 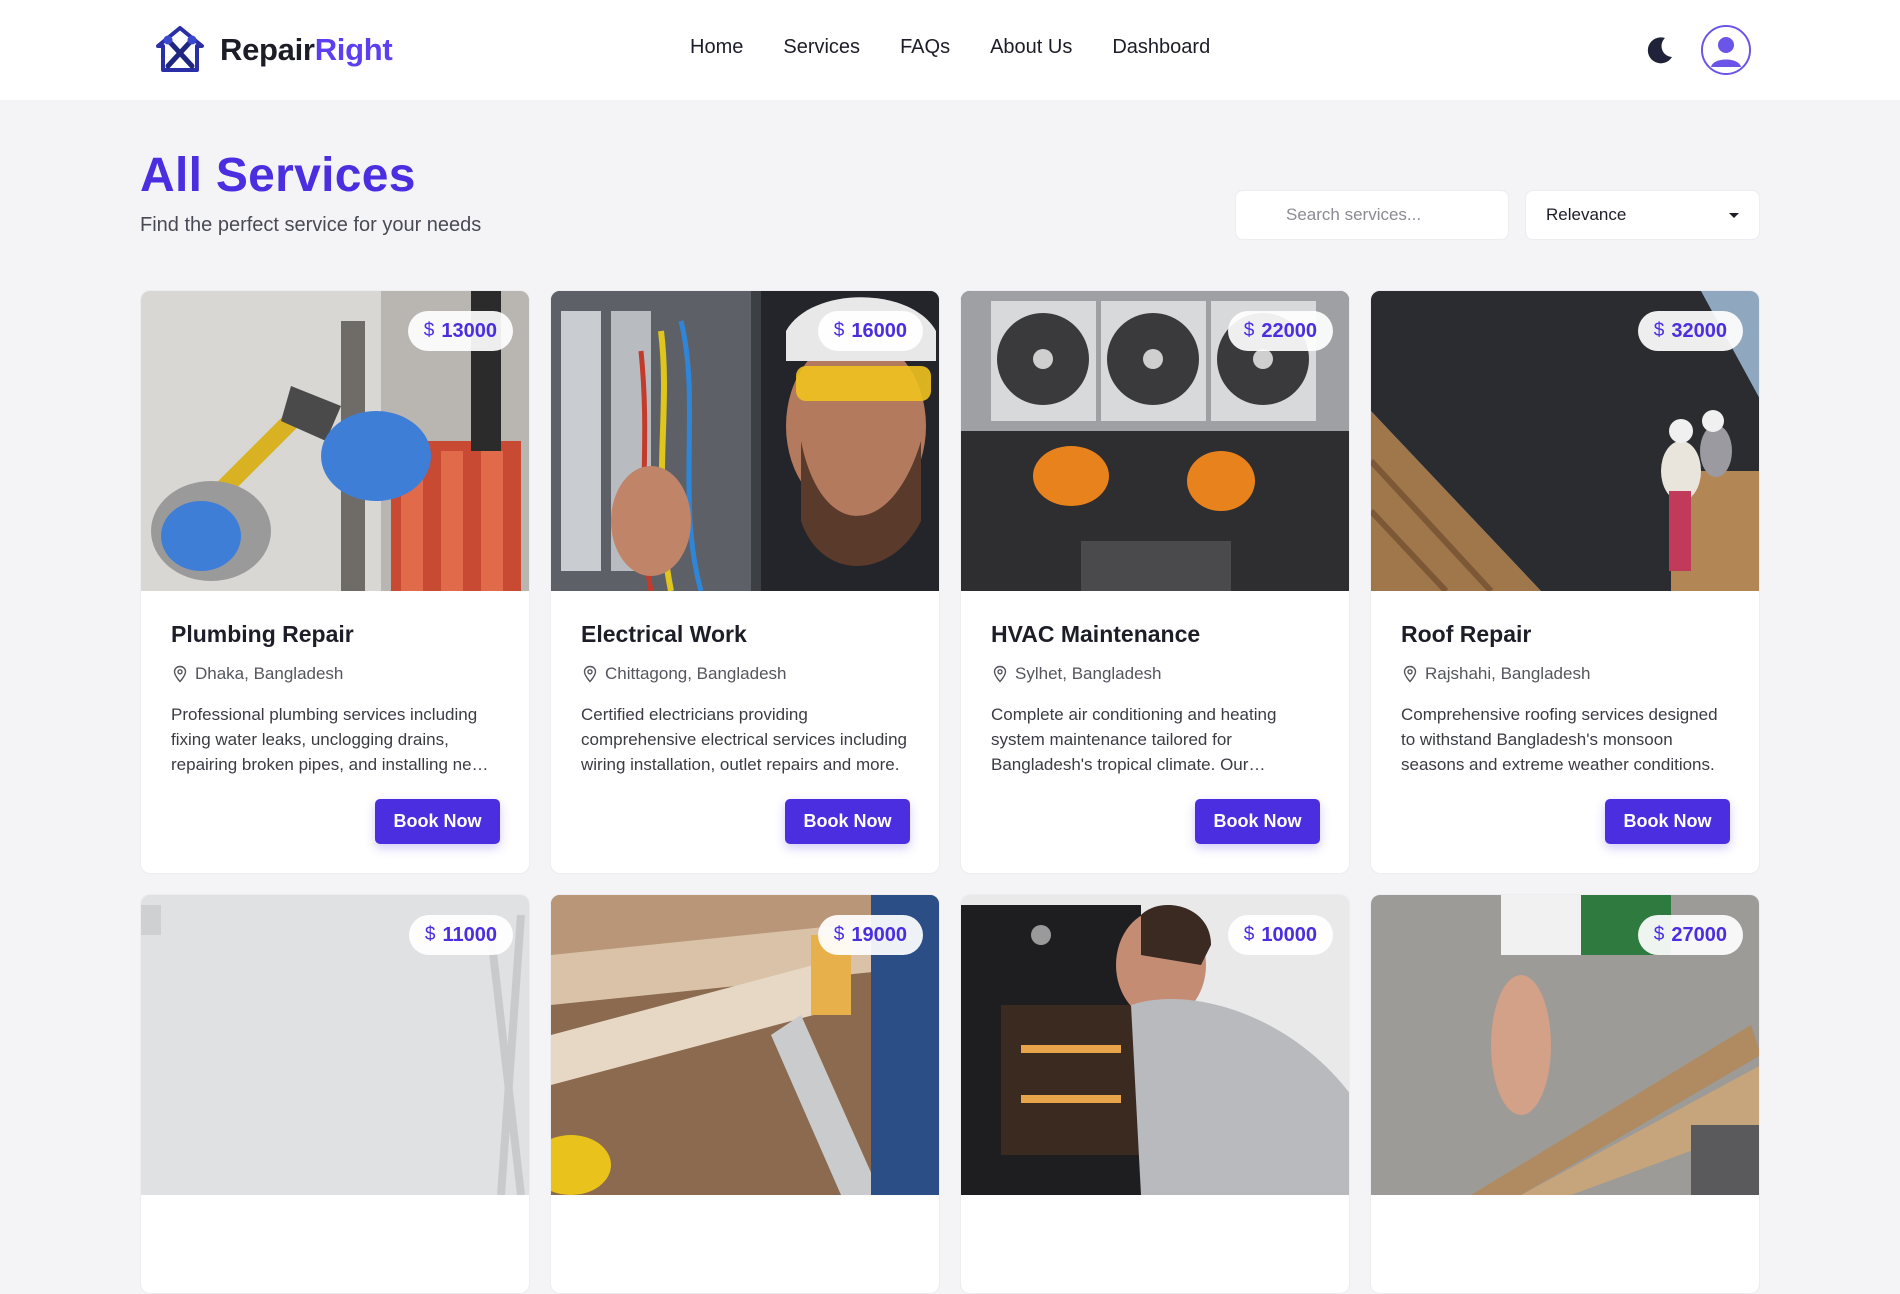 What do you see at coordinates (335, 1045) in the screenshot?
I see `service-image: $11000` at bounding box center [335, 1045].